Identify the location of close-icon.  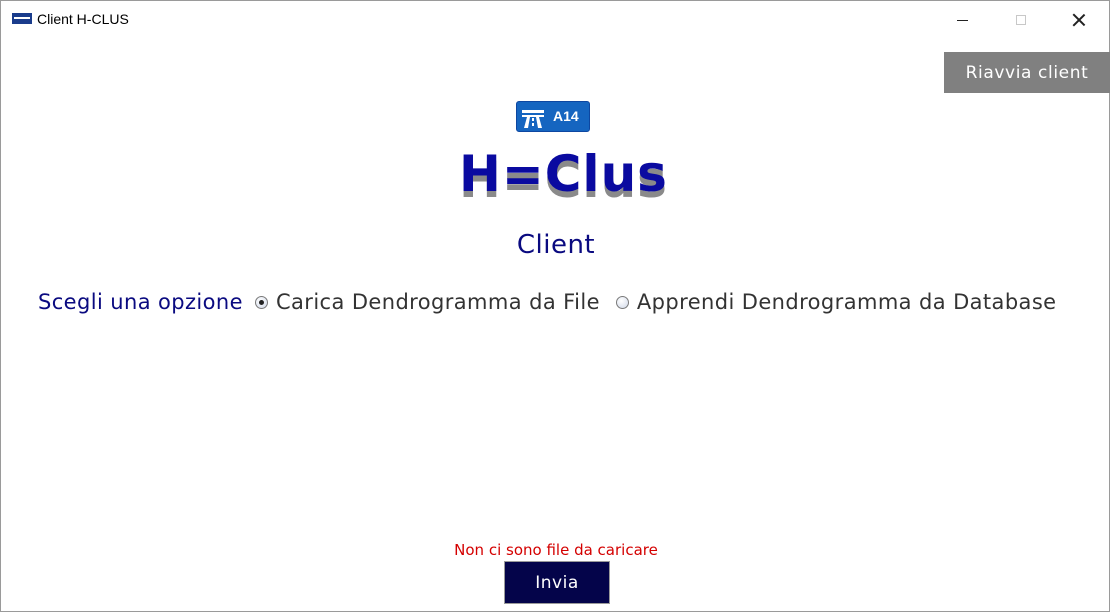
(1079, 20).